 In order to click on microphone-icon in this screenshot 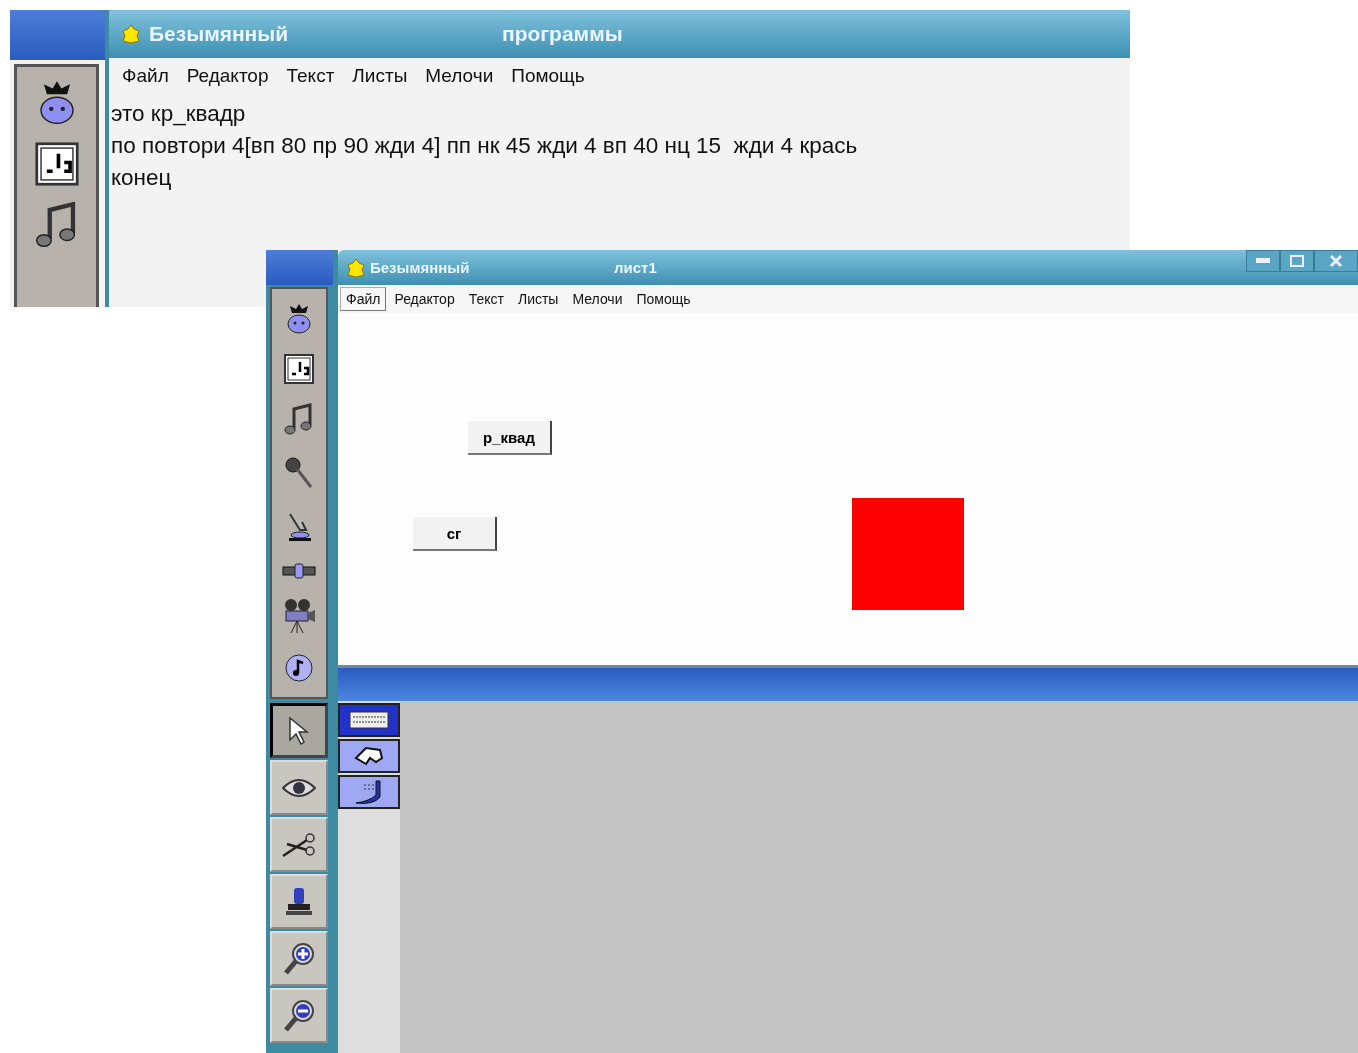, I will do `click(299, 473)`.